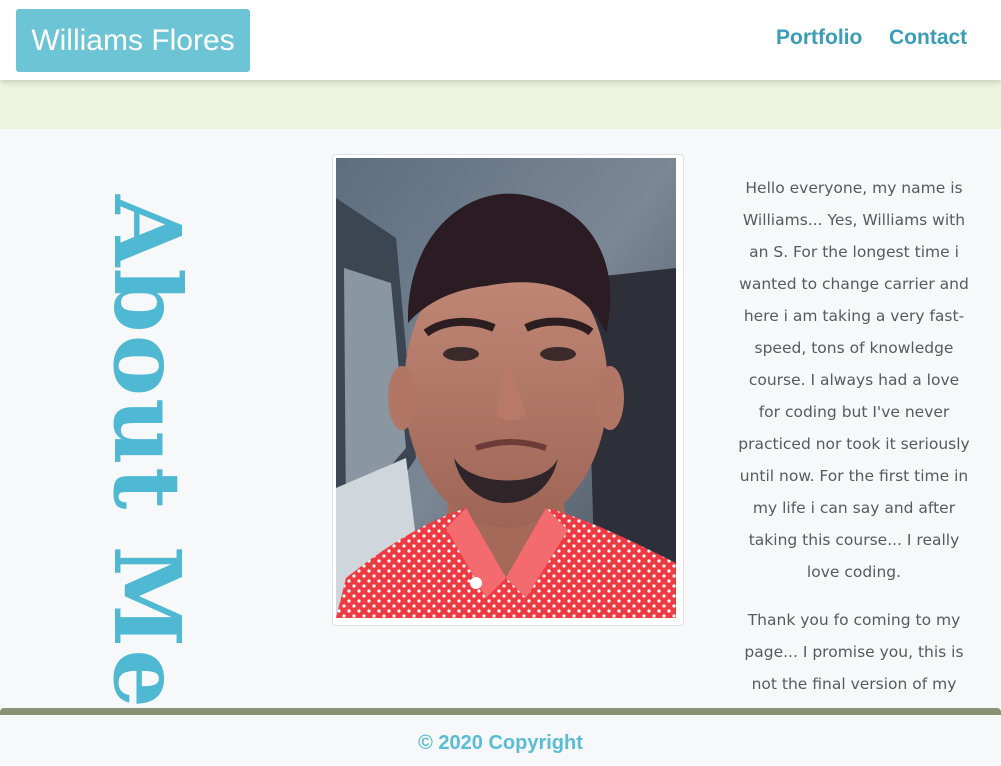 This screenshot has height=766, width=1001. Describe the element at coordinates (928, 38) in the screenshot. I see `nav-link-contact: Contact` at that location.